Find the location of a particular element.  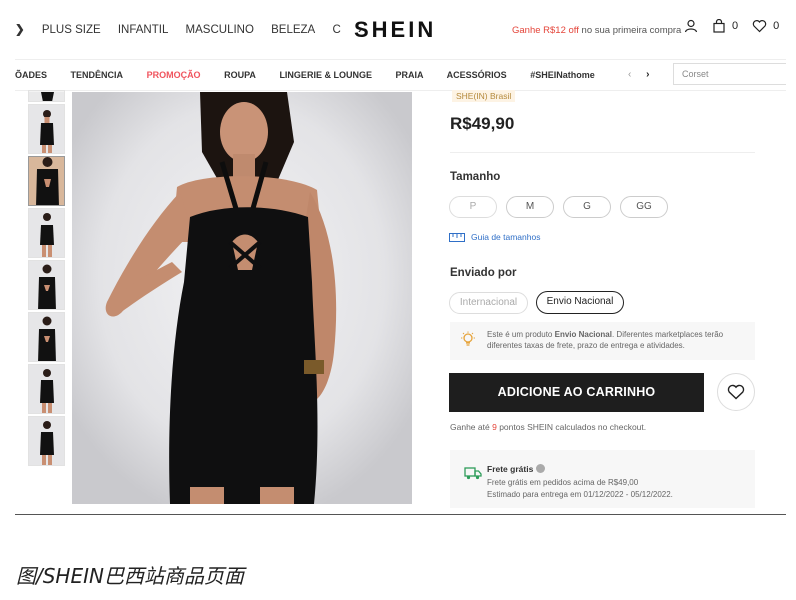

cart-icon is located at coordinates (719, 26).